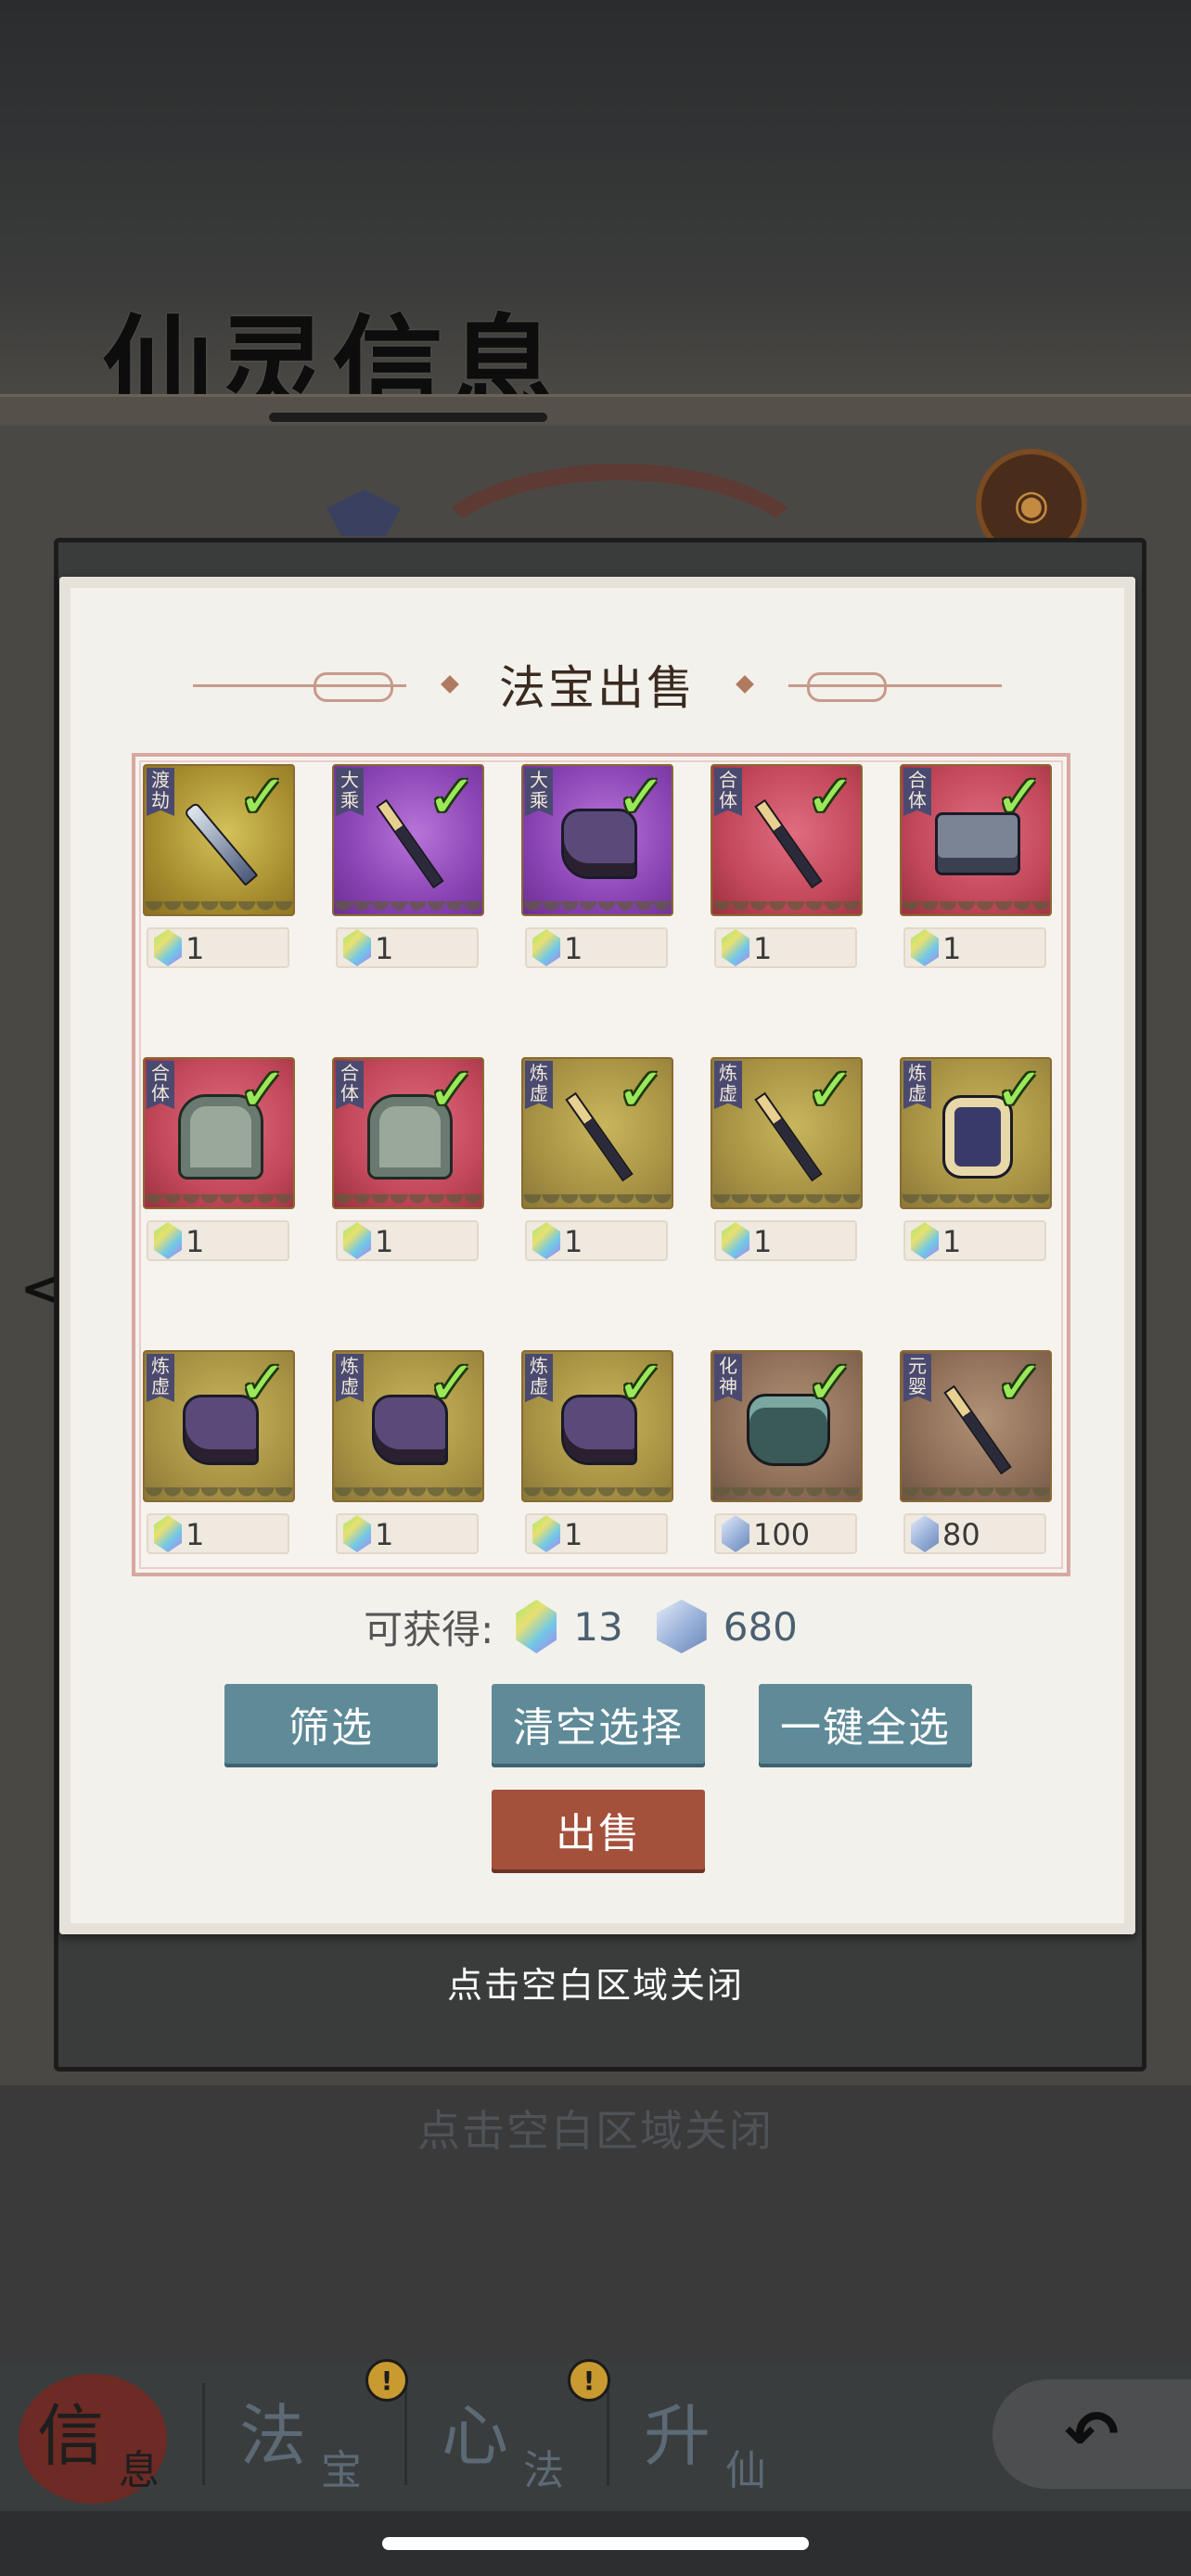 The image size is (1191, 2576). Describe the element at coordinates (782, 1534) in the screenshot. I see `price-value: 100` at that location.